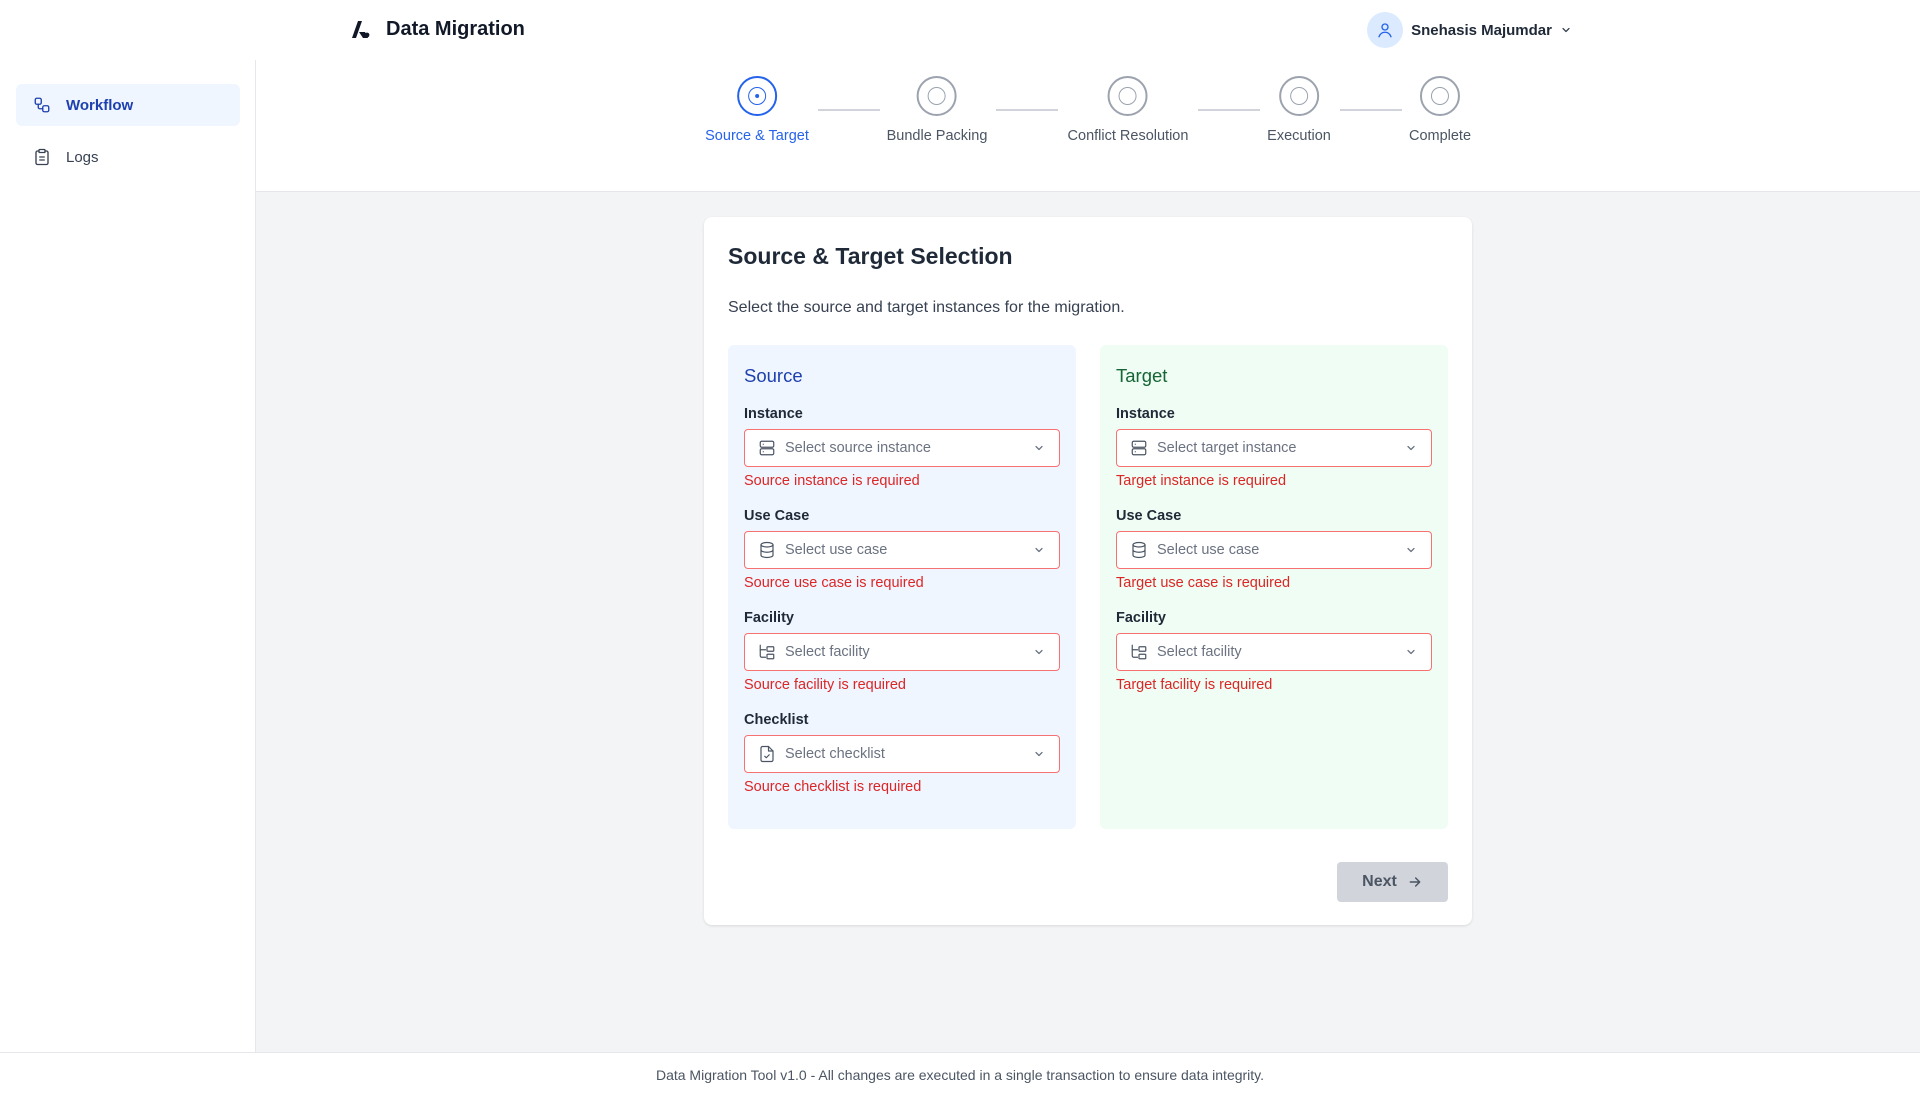 The image size is (1920, 1097). I want to click on step-source-target: Source & Target, so click(757, 110).